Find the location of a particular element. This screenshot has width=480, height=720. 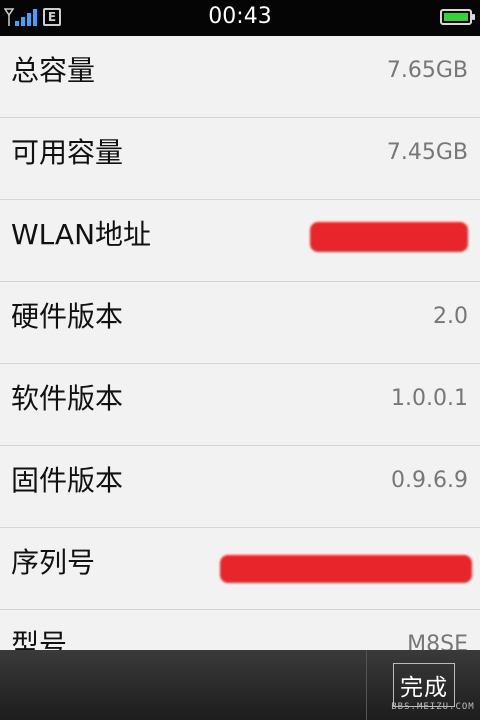

list-item-hardware-version: 硬件版本 2.0 is located at coordinates (240, 323).